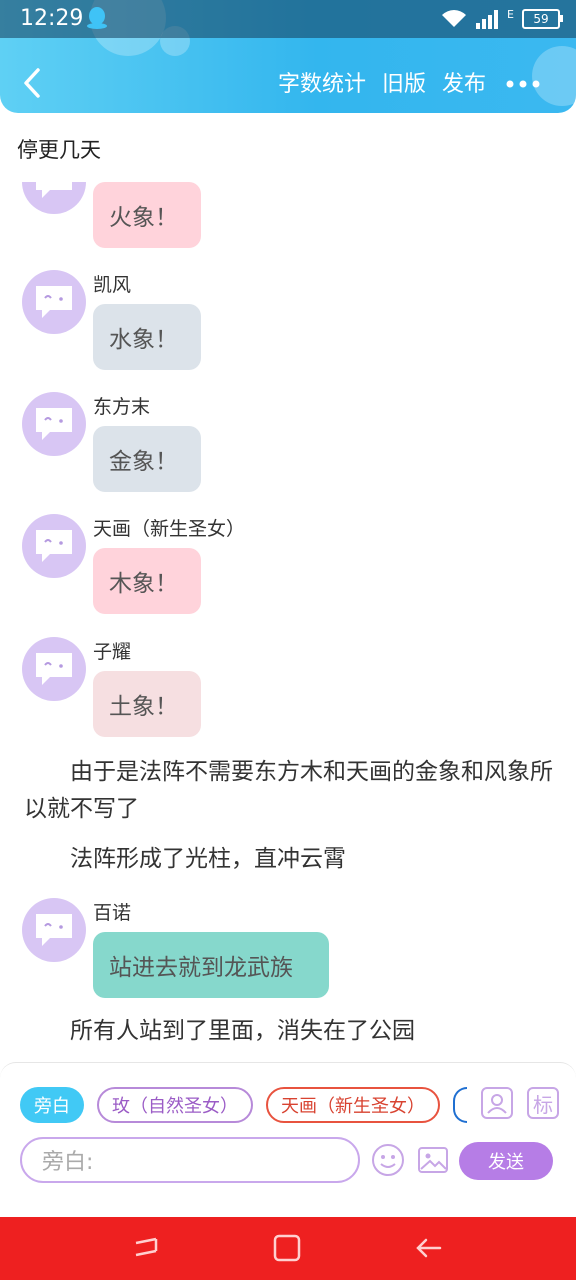 This screenshot has width=576, height=1280. I want to click on person-icon, so click(497, 1104).